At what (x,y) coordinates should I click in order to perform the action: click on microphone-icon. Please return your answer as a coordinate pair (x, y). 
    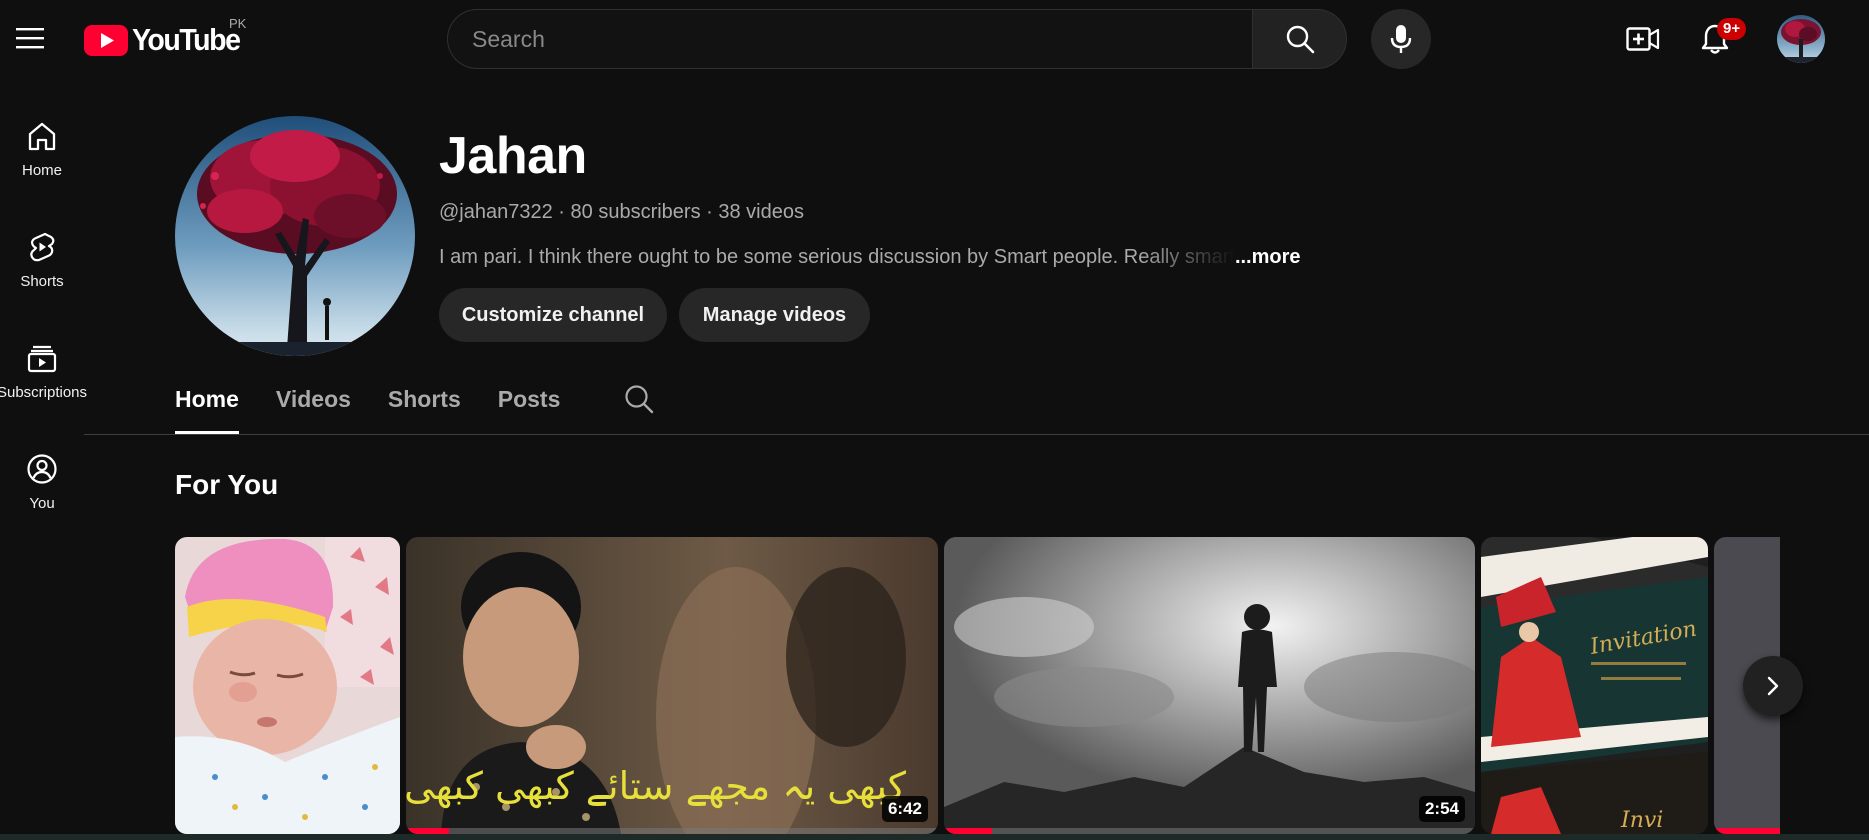
    Looking at the image, I should click on (1401, 39).